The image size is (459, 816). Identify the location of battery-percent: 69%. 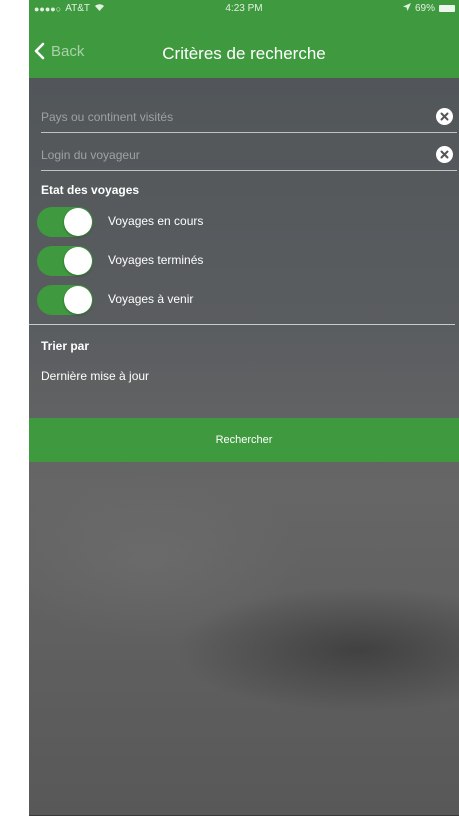
(424, 8).